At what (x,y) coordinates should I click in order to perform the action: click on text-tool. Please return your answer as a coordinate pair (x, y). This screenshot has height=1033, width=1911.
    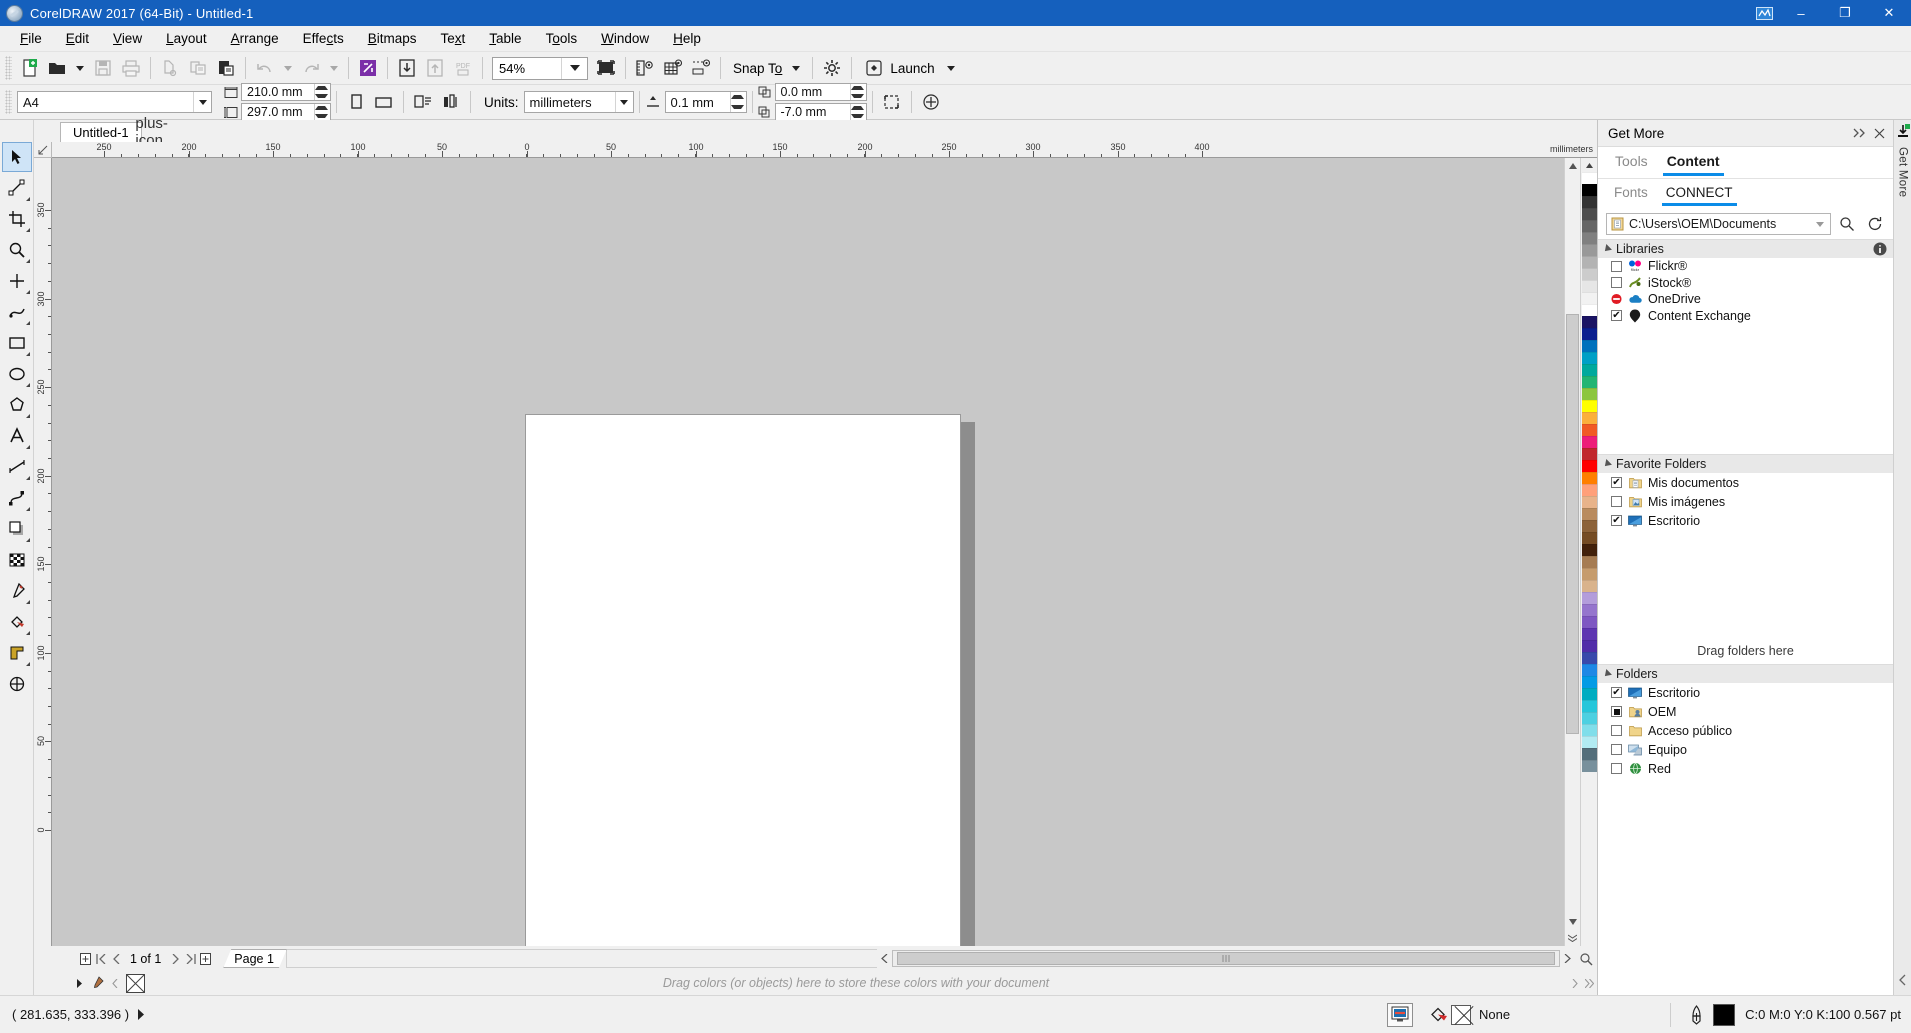
    Looking at the image, I should click on (17, 436).